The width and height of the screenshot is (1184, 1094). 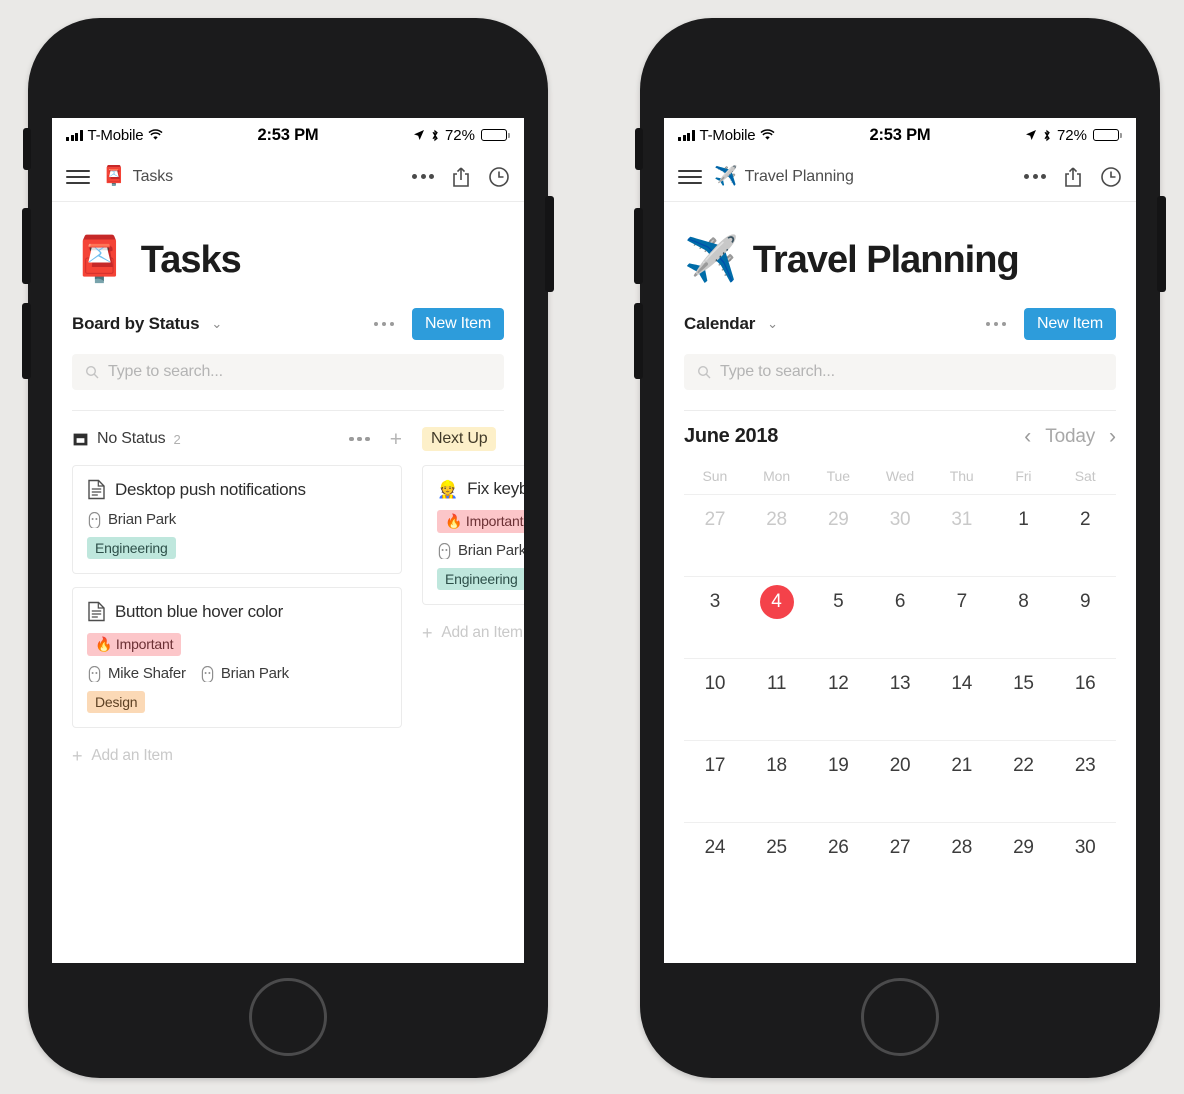 I want to click on calendar-day-cell: 14, so click(x=961, y=699).